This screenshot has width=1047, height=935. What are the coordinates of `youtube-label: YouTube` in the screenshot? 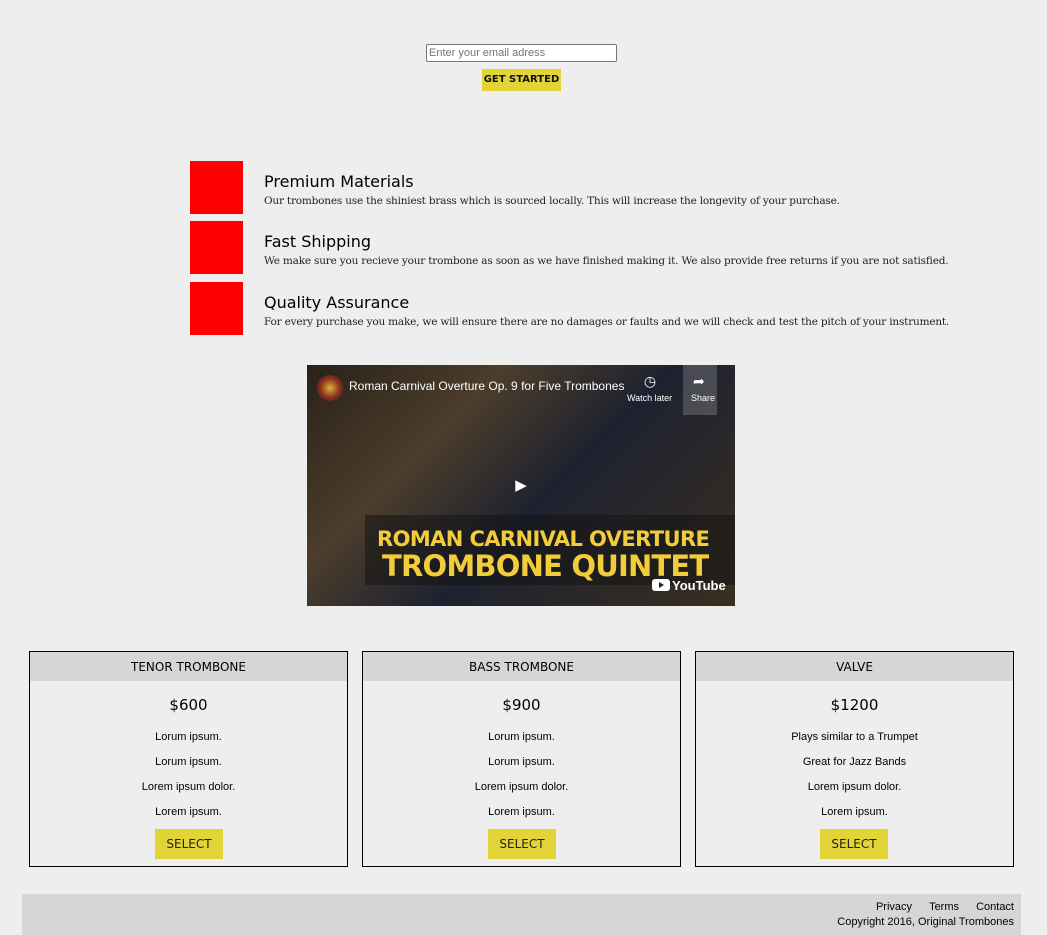 It's located at (699, 585).